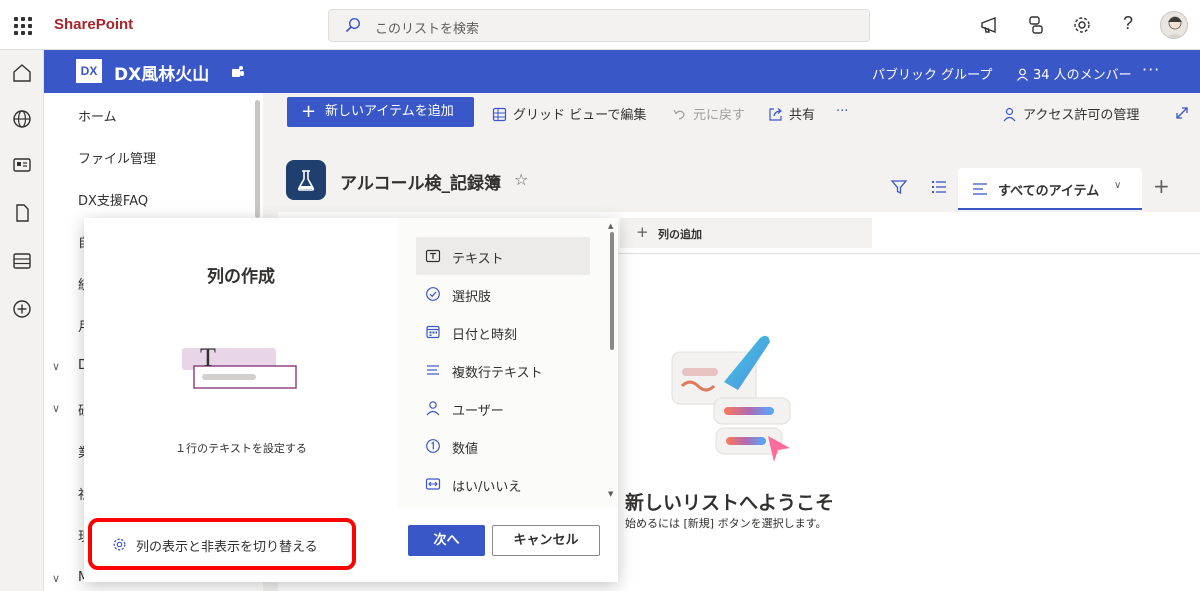 The height and width of the screenshot is (591, 1200). Describe the element at coordinates (503, 370) in the screenshot. I see `column-type-multiline: 複数行テキスト` at that location.